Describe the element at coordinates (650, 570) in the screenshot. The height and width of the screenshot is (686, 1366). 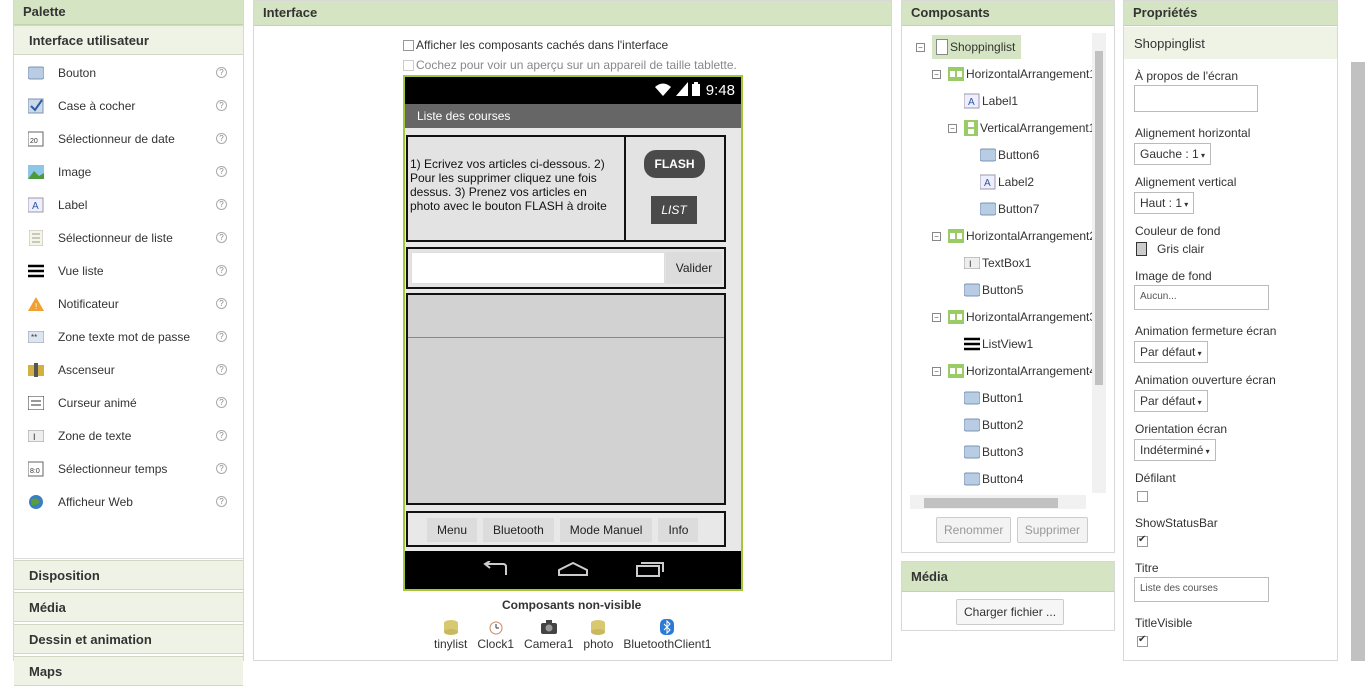
I see `recent-apps-icon` at that location.